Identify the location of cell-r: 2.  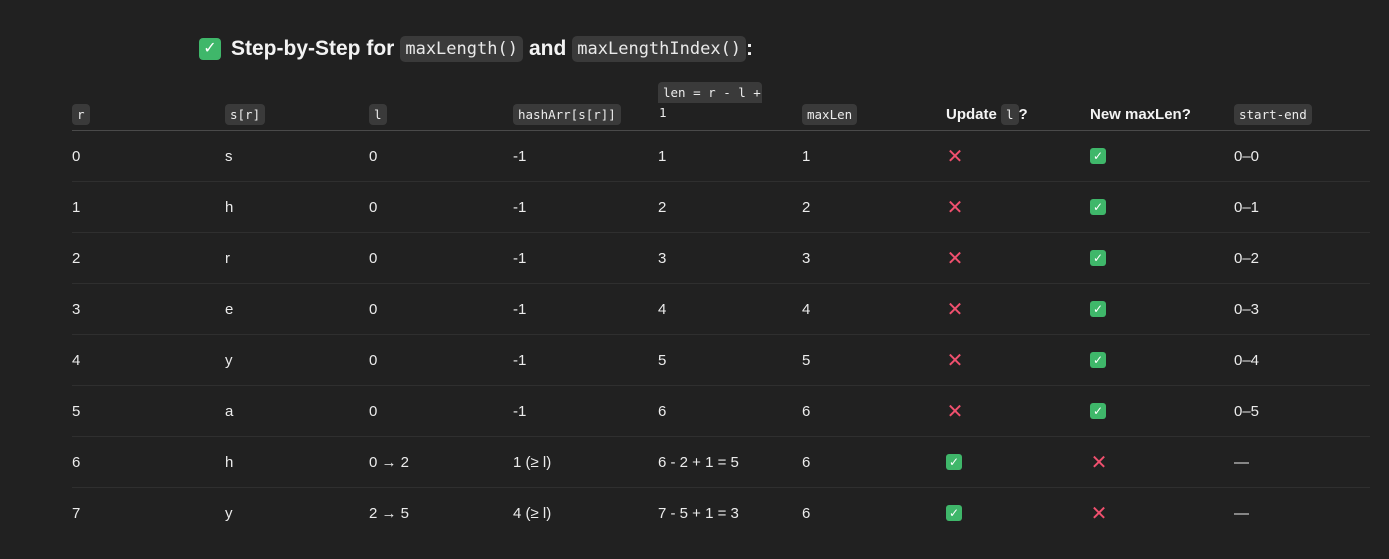
(76, 258).